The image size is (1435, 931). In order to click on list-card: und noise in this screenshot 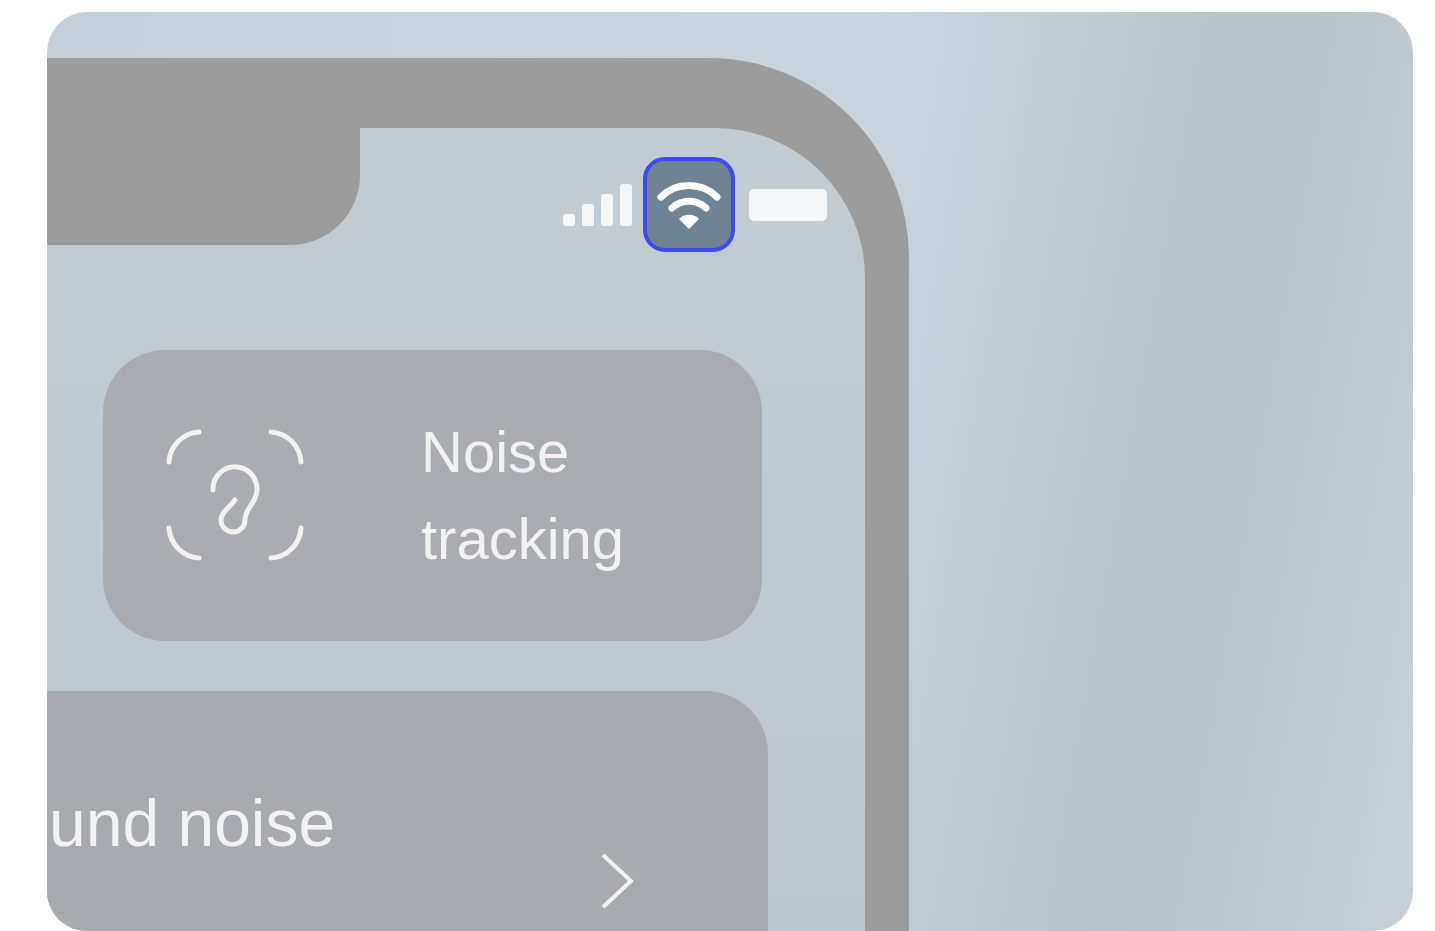, I will do `click(407, 810)`.